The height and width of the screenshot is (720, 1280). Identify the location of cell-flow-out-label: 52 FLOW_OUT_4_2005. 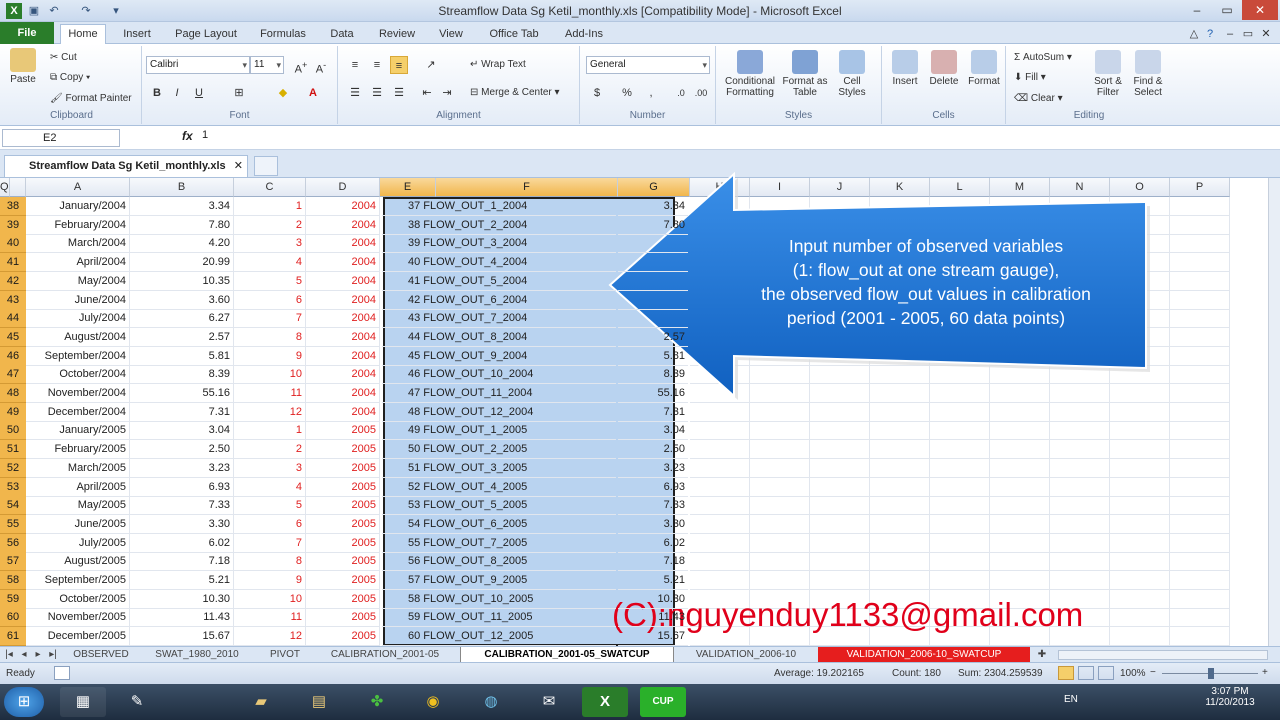
(499, 487).